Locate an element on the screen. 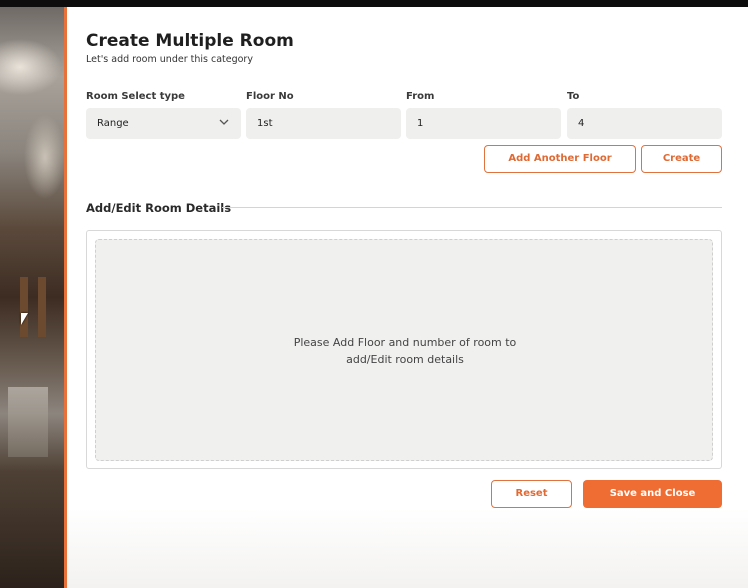 The height and width of the screenshot is (588, 748). window-top-strip is located at coordinates (374, 3).